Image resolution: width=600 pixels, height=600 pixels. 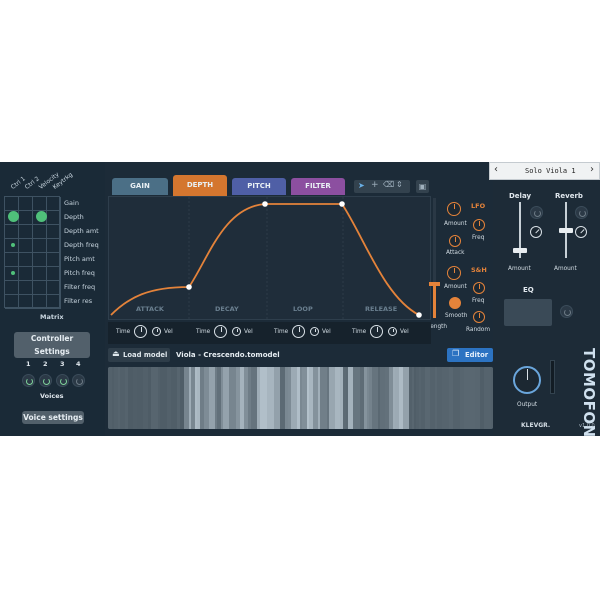 What do you see at coordinates (392, 331) in the screenshot?
I see `release-vel-knob` at bounding box center [392, 331].